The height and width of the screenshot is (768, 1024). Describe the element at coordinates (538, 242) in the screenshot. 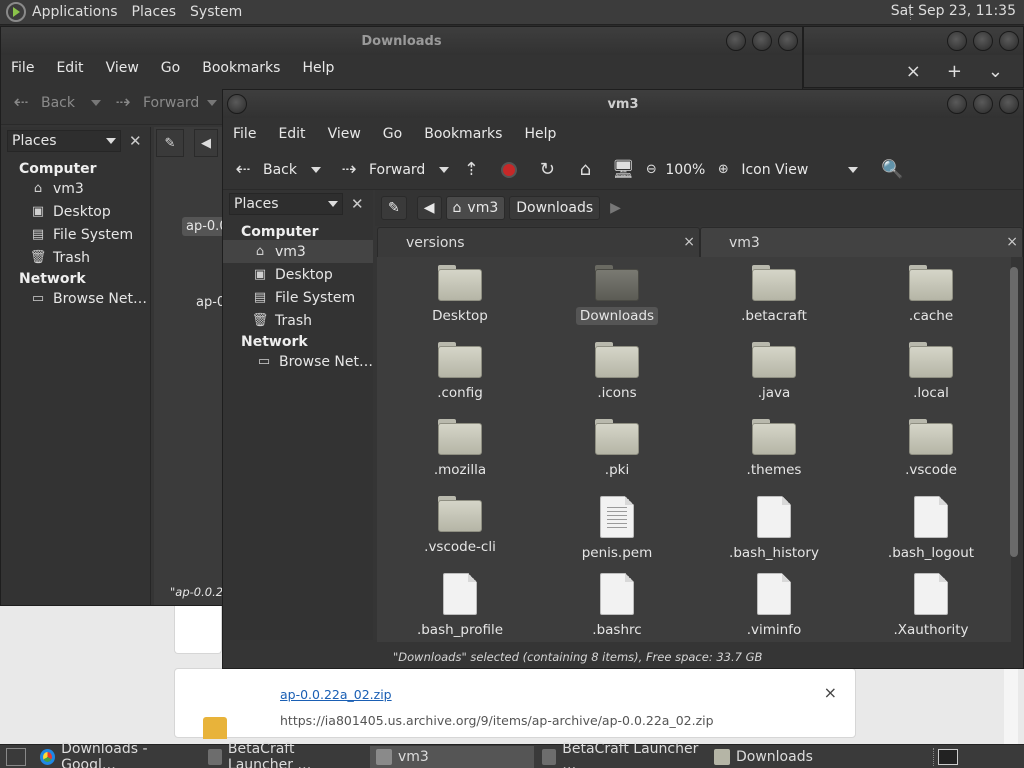

I see `tab-versions: versions ×` at that location.